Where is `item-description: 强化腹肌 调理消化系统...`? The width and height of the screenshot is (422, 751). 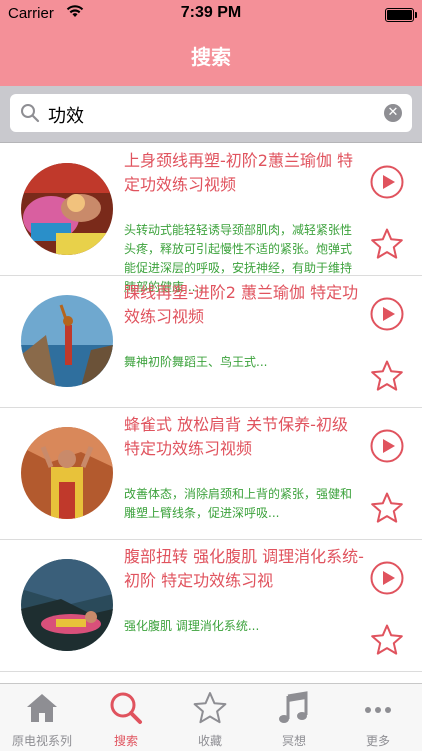 item-description: 强化腹肌 调理消化系统... is located at coordinates (192, 626).